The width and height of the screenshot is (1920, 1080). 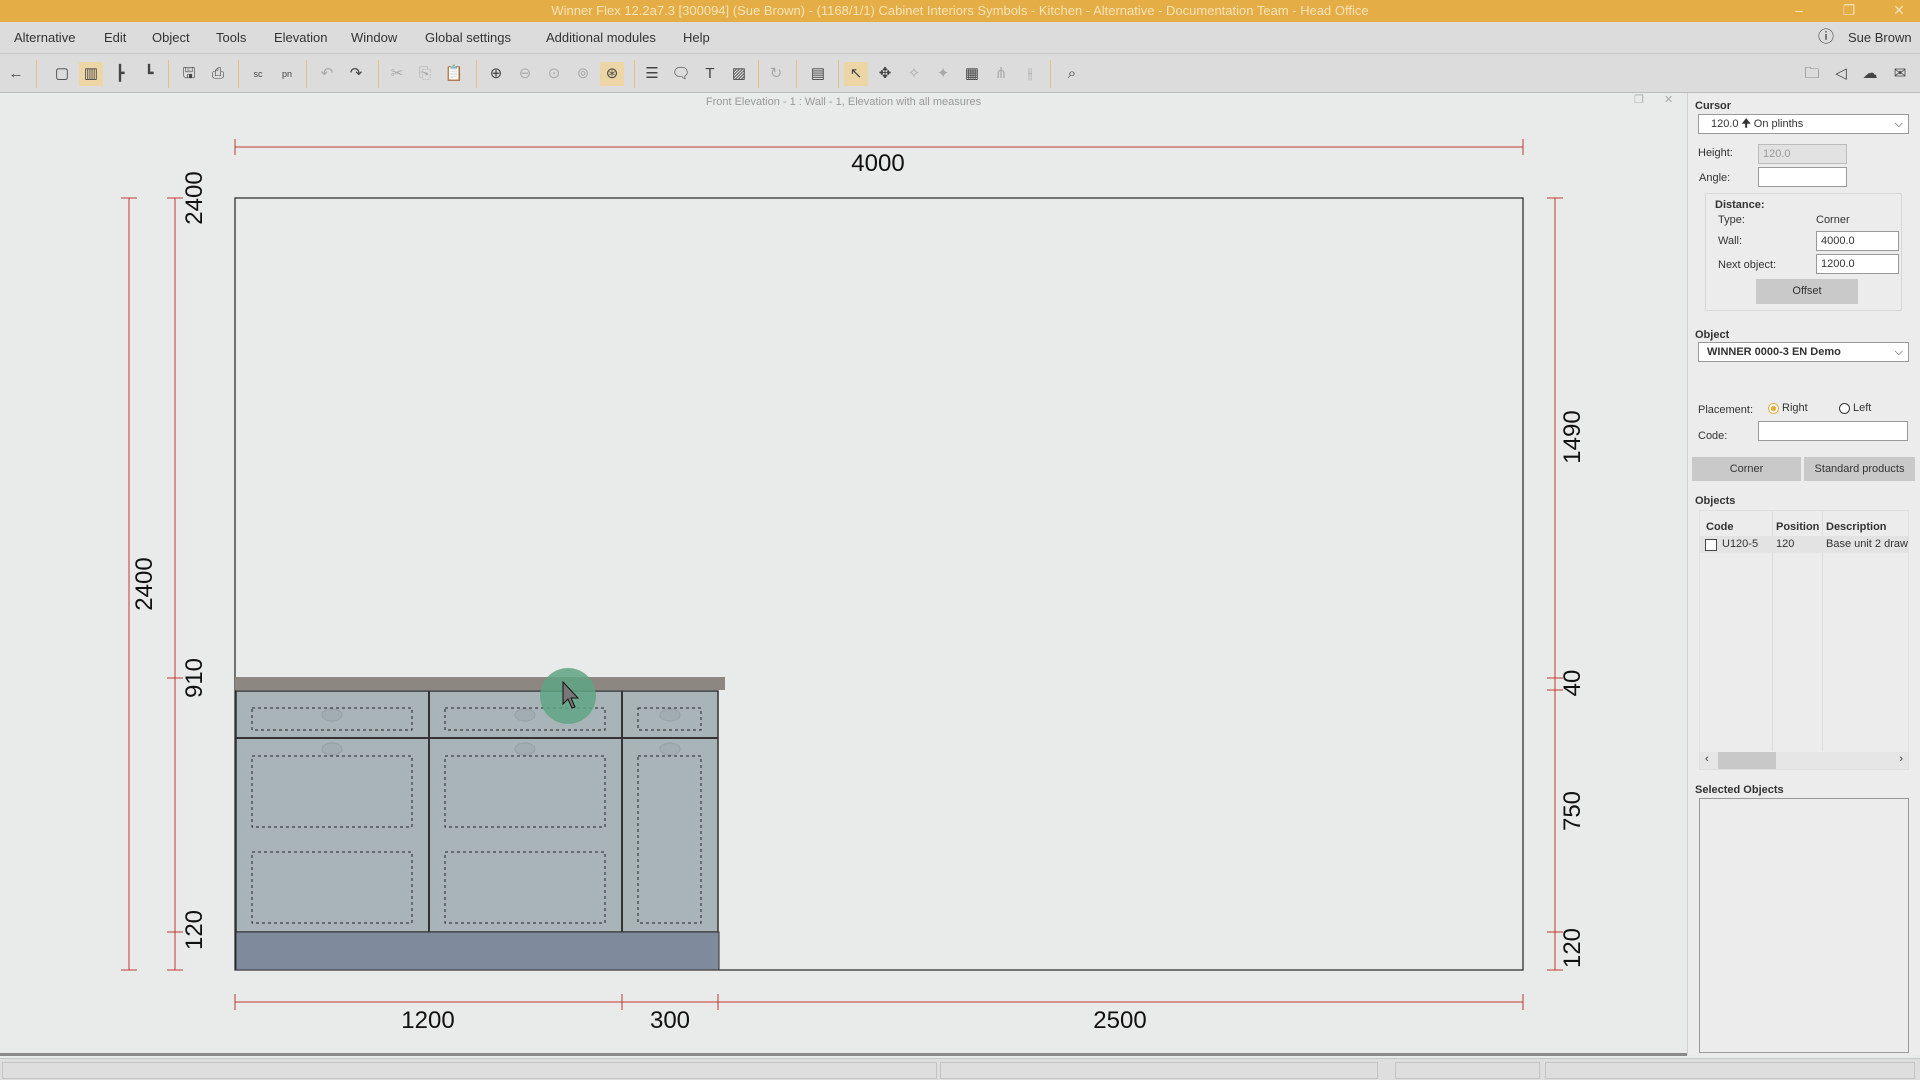 What do you see at coordinates (477, 951) in the screenshot?
I see `plinth` at bounding box center [477, 951].